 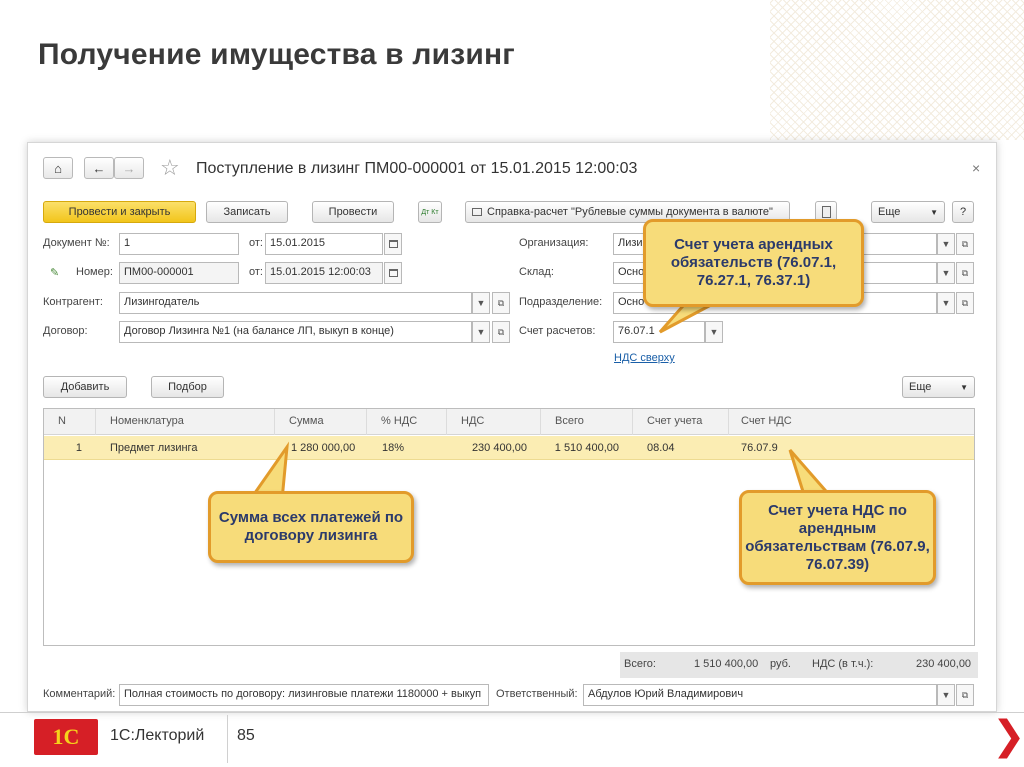 What do you see at coordinates (561, 302) in the screenshot?
I see `department-label: Подразделение:` at bounding box center [561, 302].